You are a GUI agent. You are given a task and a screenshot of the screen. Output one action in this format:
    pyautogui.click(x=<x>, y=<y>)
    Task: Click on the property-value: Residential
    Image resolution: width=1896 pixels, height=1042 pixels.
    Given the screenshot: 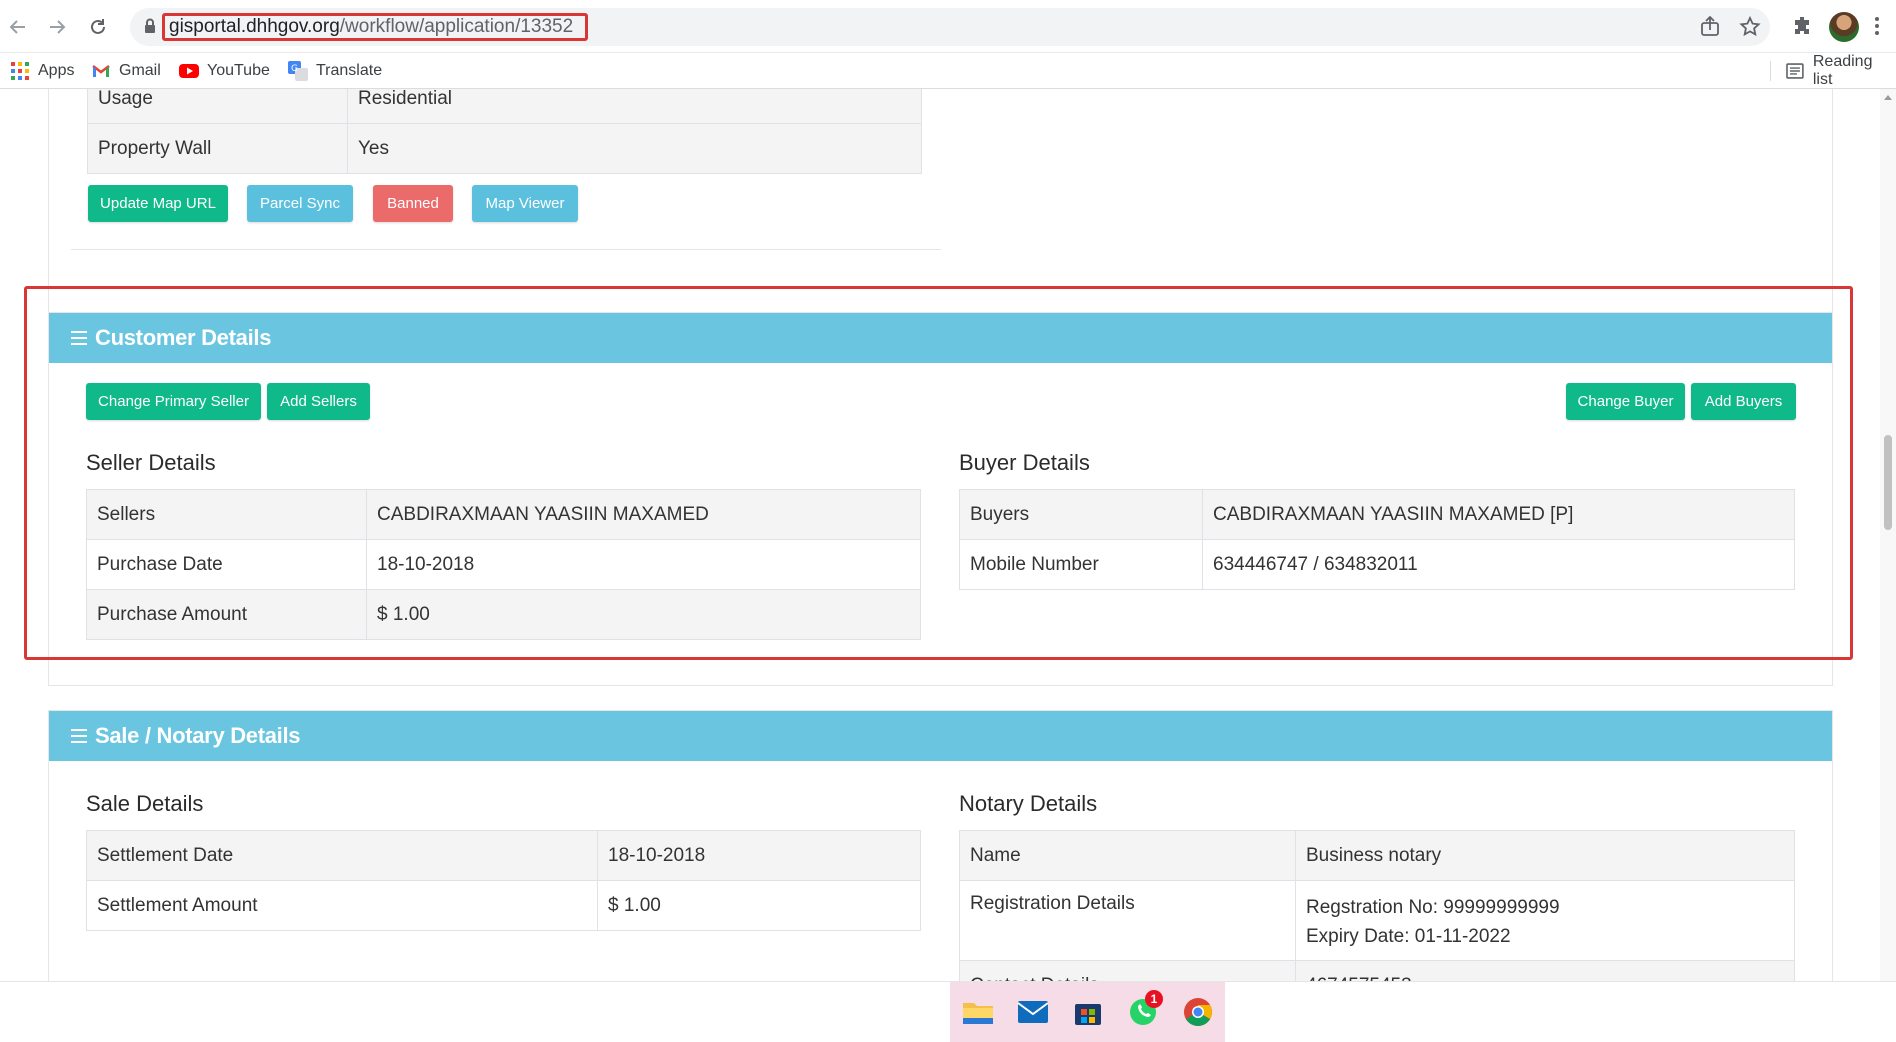 What is the action you would take?
    pyautogui.click(x=634, y=106)
    